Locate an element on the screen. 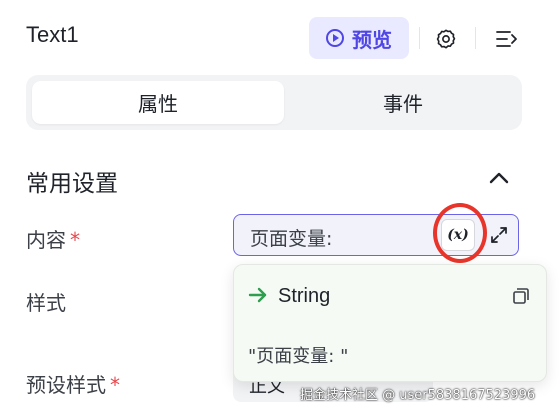 Image resolution: width=560 pixels, height=412 pixels. play-icon is located at coordinates (335, 38).